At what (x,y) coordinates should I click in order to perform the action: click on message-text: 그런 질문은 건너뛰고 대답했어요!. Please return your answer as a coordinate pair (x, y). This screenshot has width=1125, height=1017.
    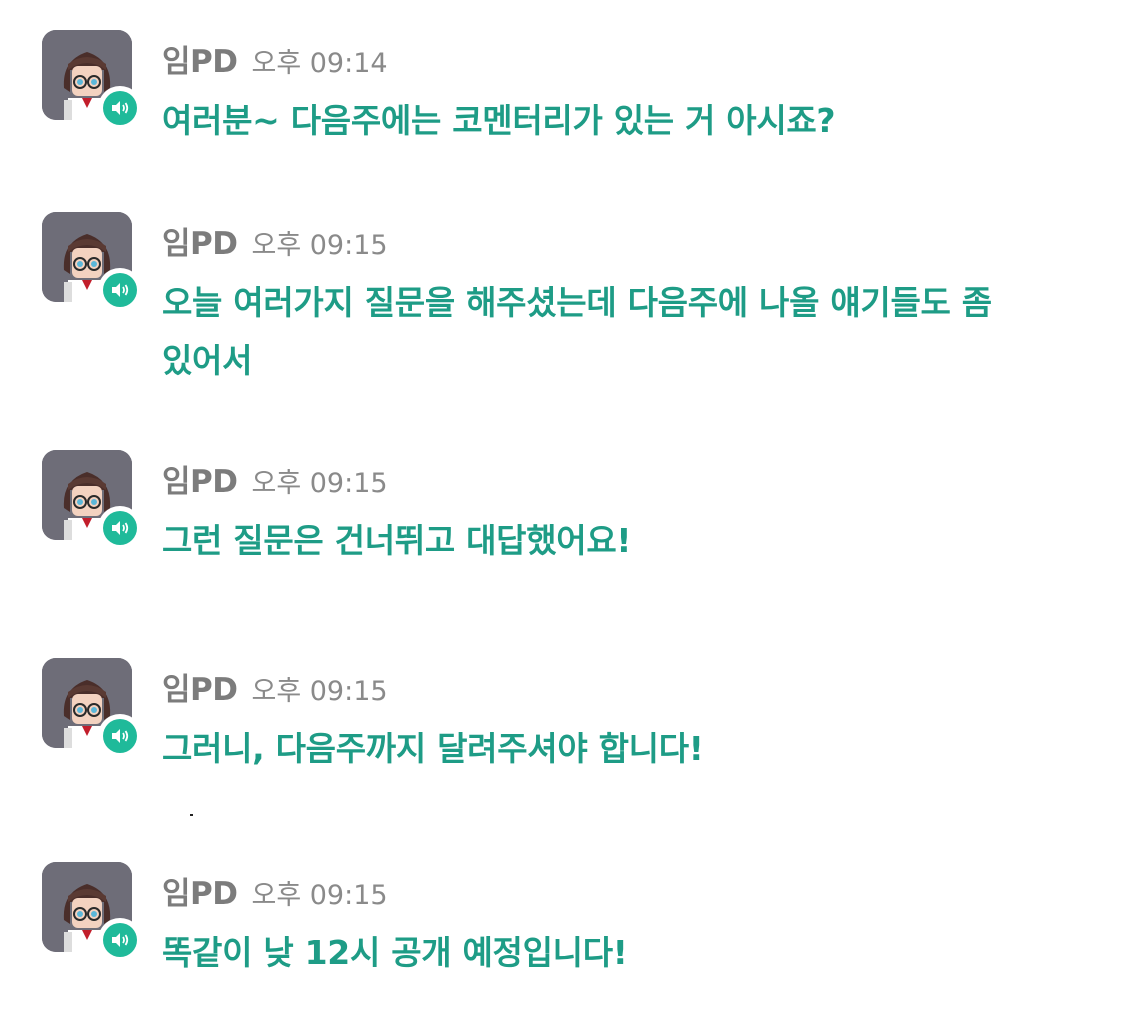
    Looking at the image, I should click on (397, 540).